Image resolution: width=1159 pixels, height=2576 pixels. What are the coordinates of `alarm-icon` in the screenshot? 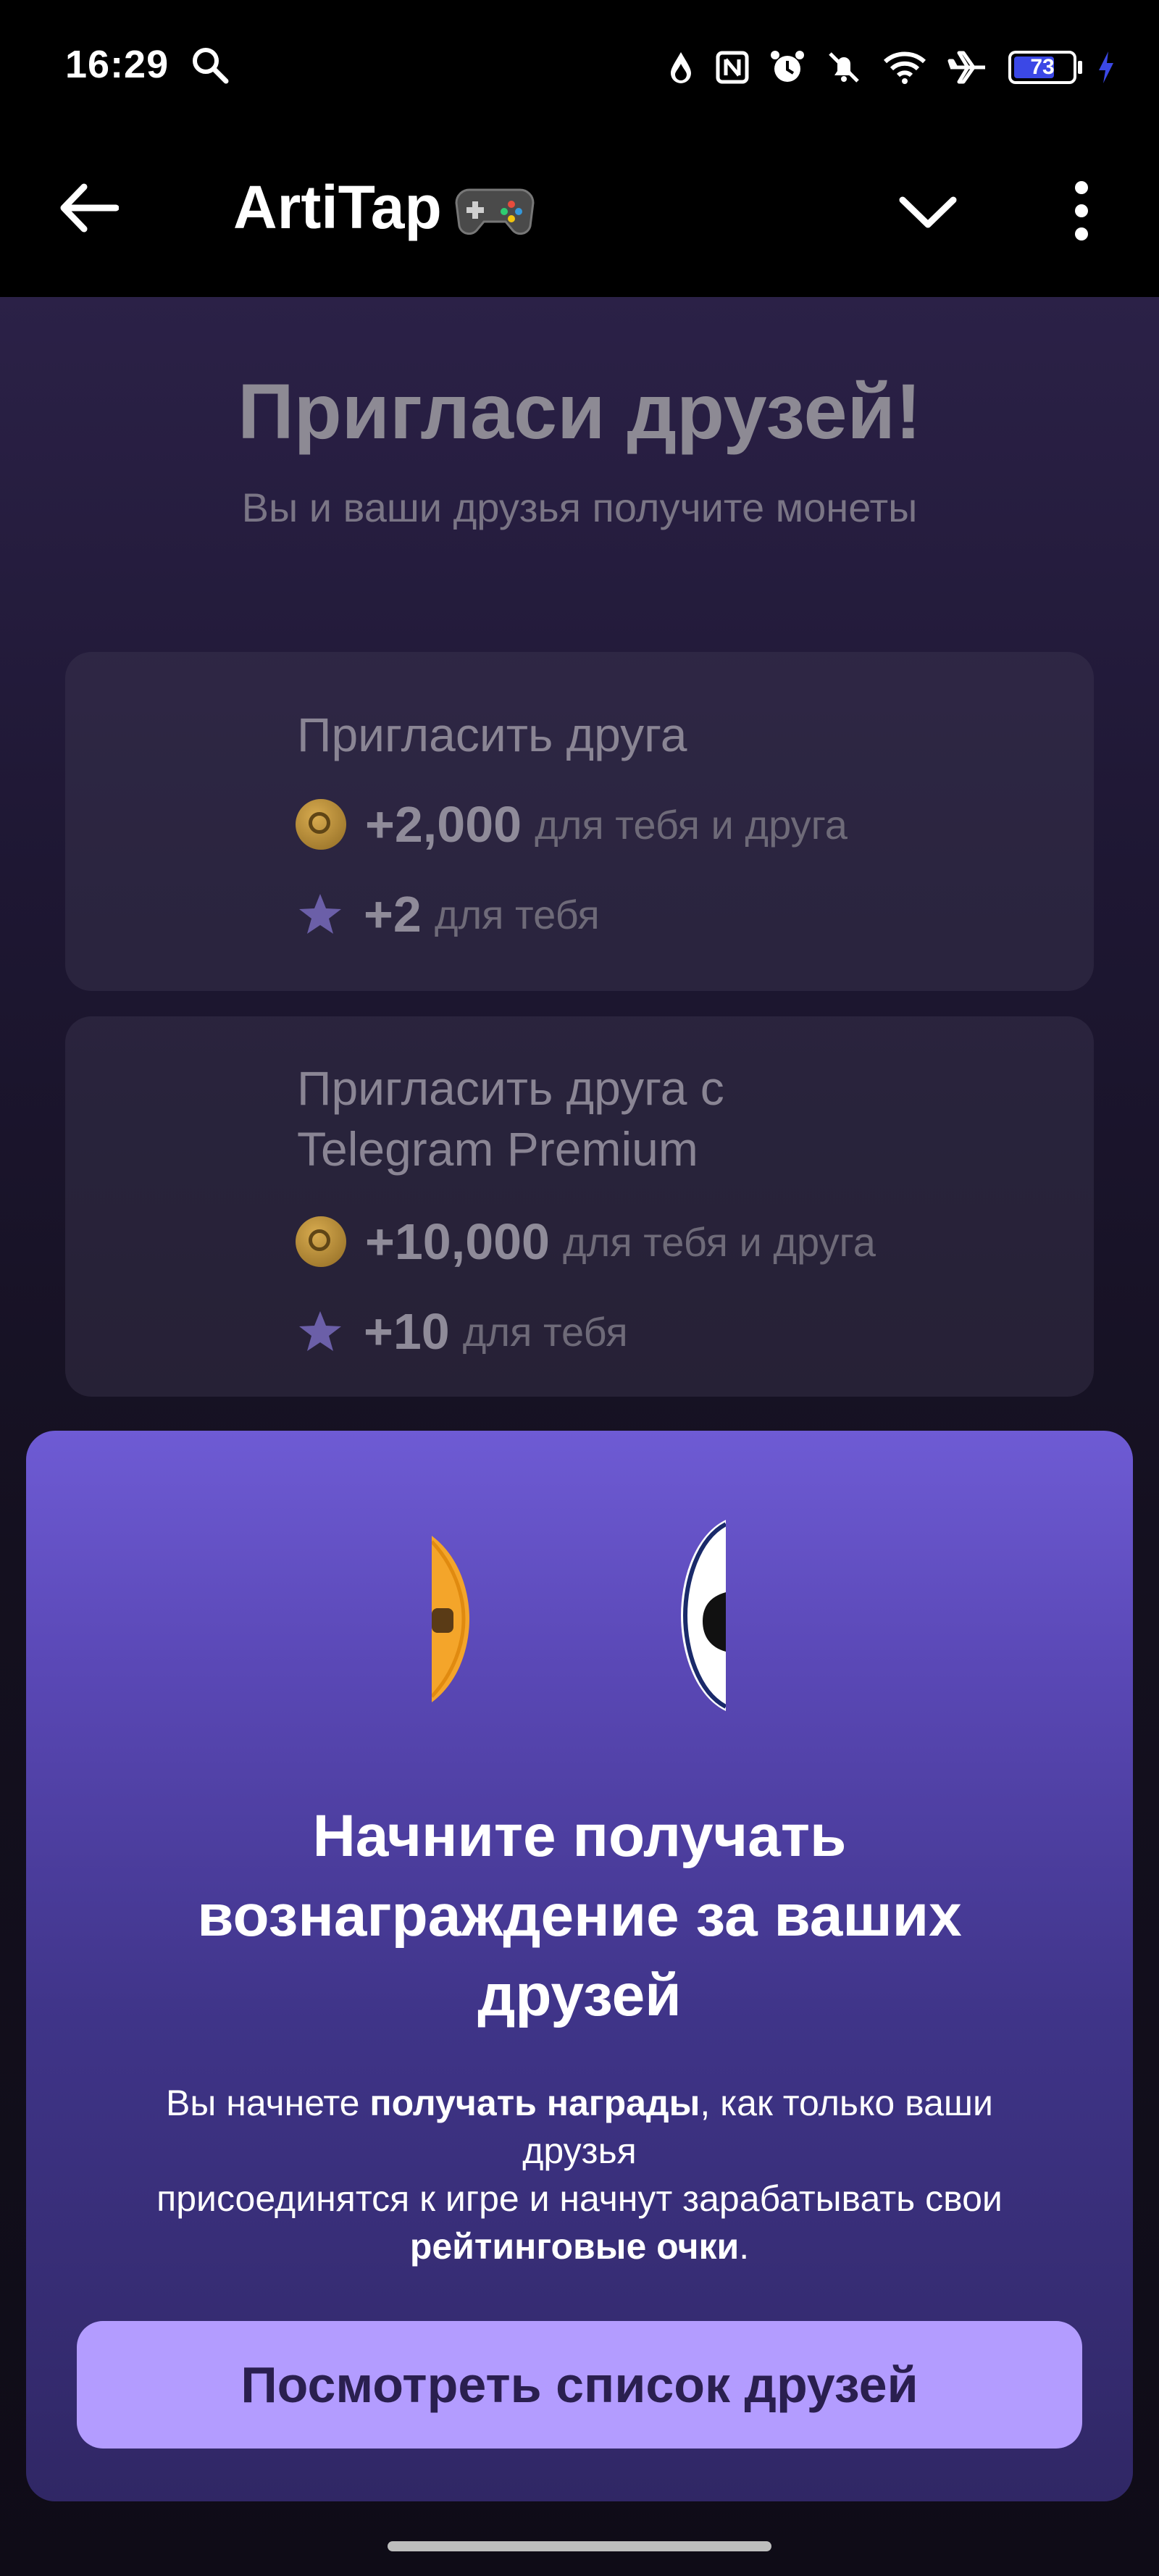 It's located at (787, 66).